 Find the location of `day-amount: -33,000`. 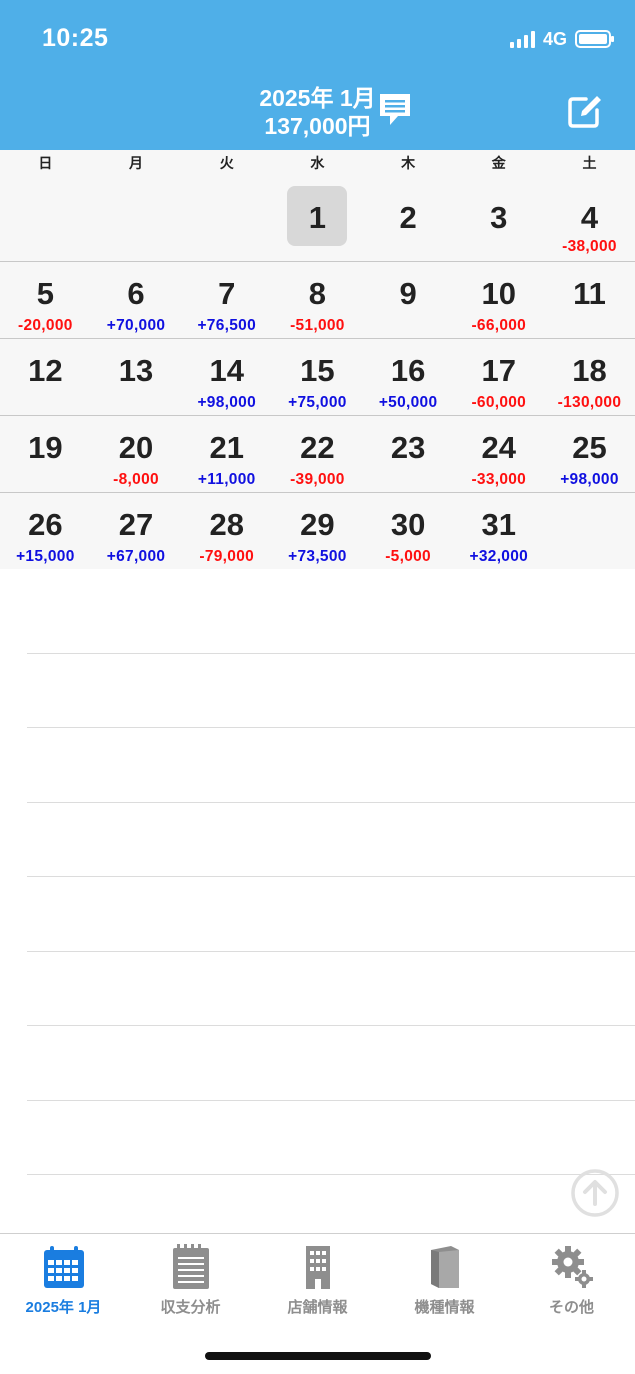

day-amount: -33,000 is located at coordinates (499, 479).